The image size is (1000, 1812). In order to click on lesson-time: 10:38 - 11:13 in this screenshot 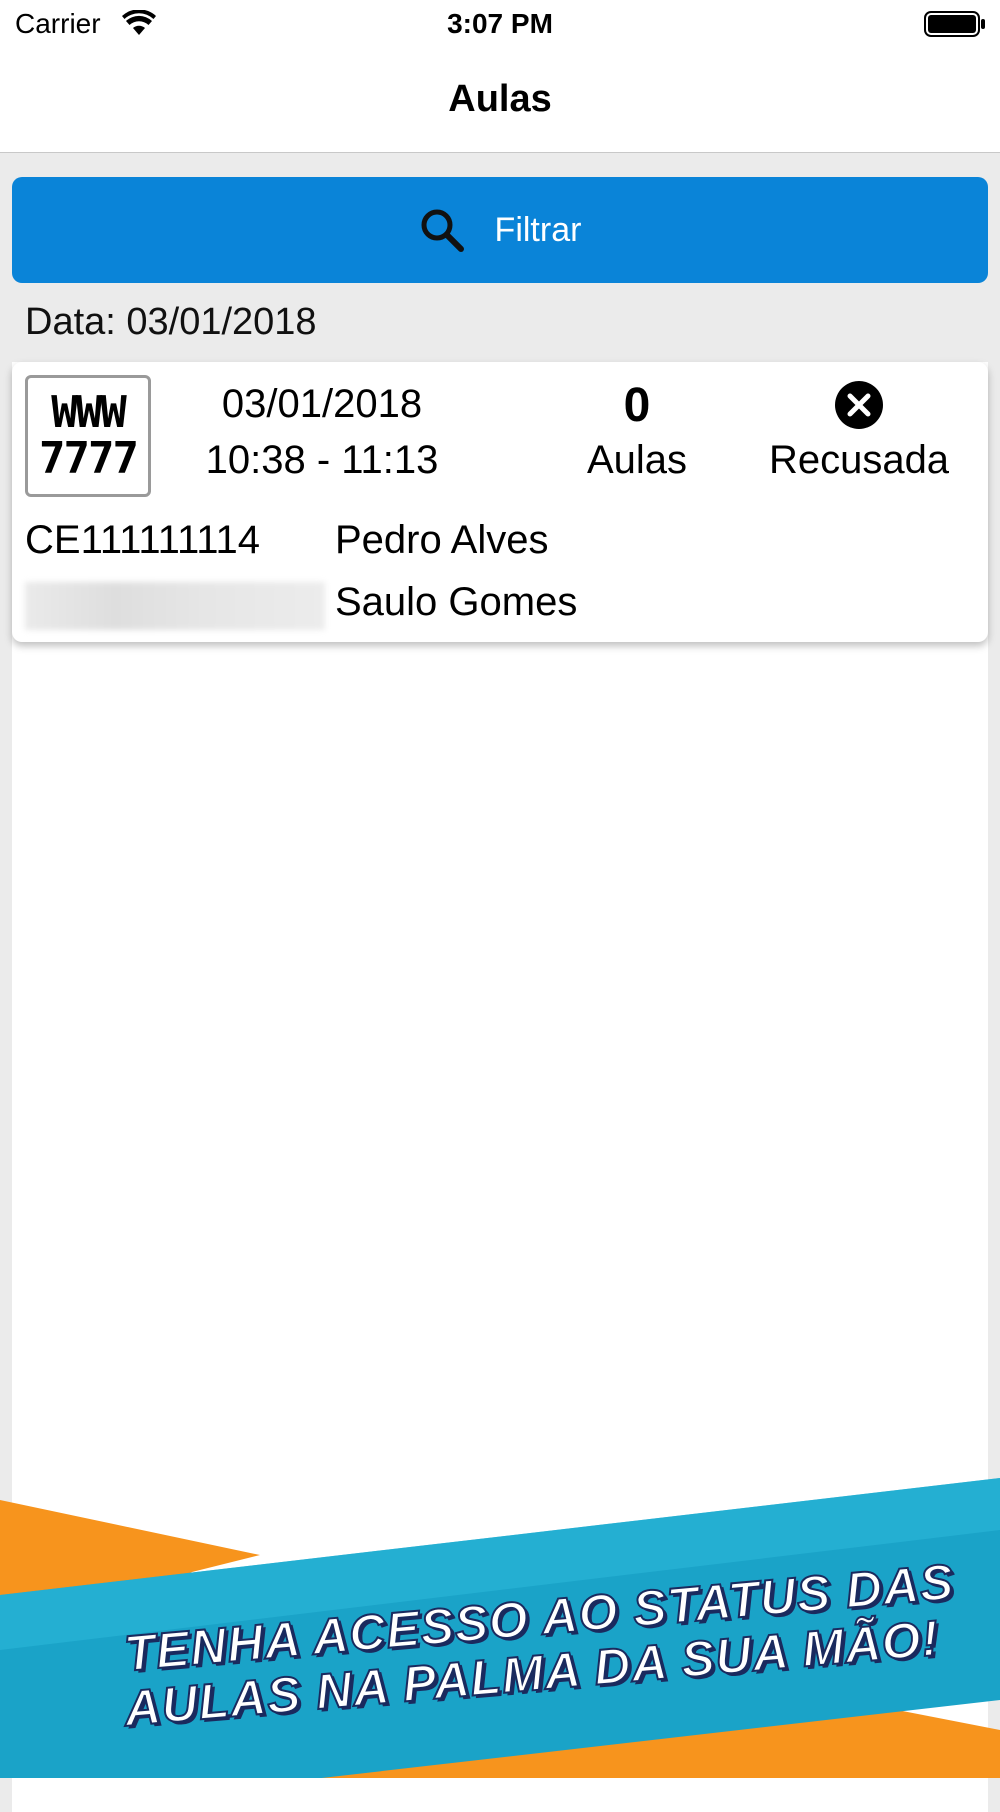, I will do `click(322, 460)`.